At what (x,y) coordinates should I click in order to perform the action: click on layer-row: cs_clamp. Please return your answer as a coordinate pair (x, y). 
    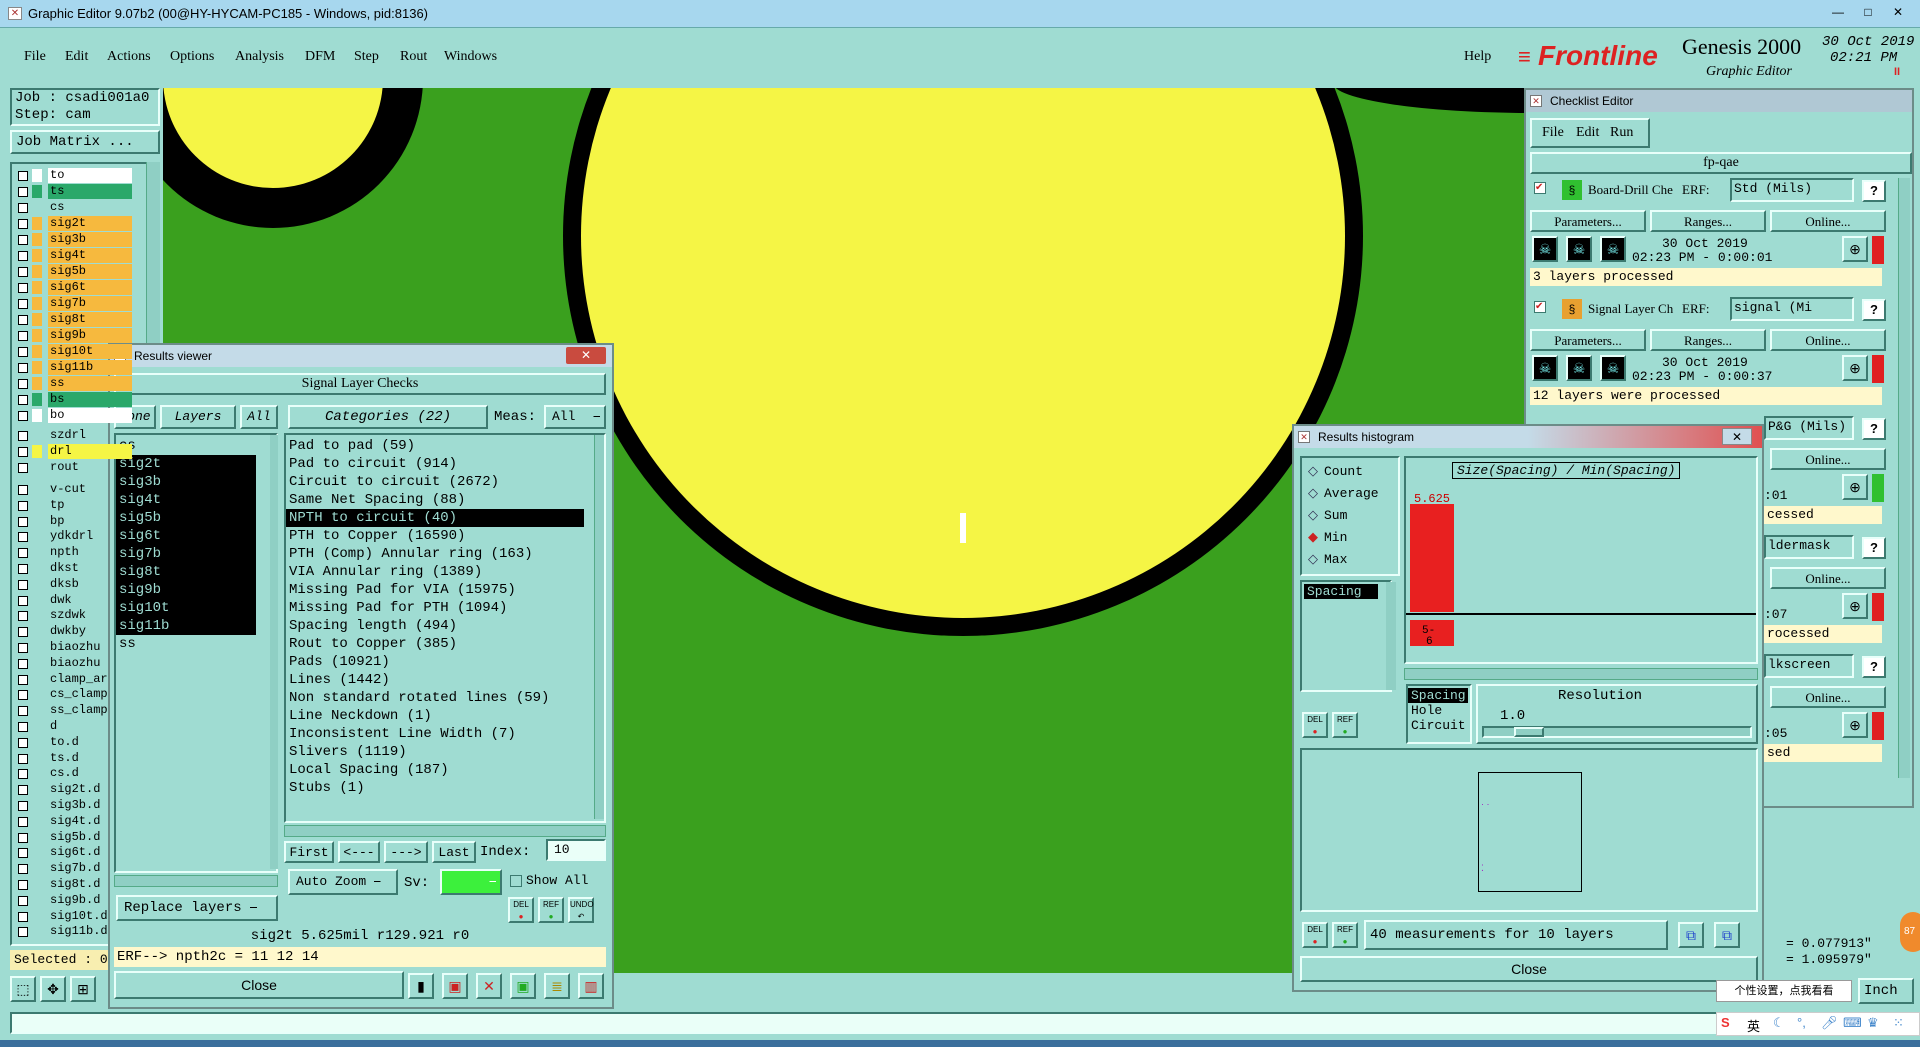
    Looking at the image, I should click on (74, 694).